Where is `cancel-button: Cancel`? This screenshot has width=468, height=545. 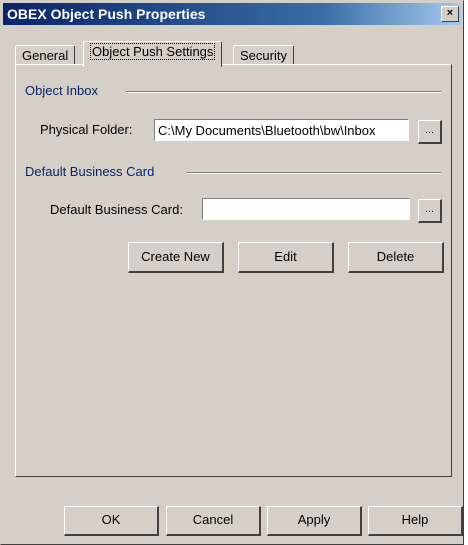
cancel-button: Cancel is located at coordinates (213, 521).